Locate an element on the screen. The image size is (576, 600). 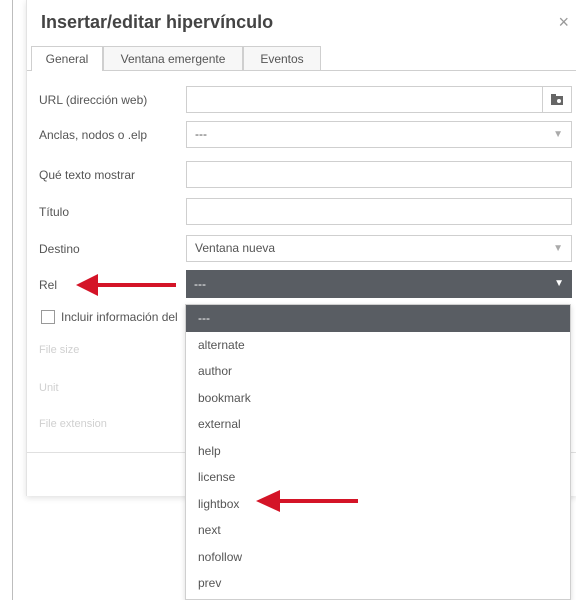
anchors-value: --- is located at coordinates (201, 134).